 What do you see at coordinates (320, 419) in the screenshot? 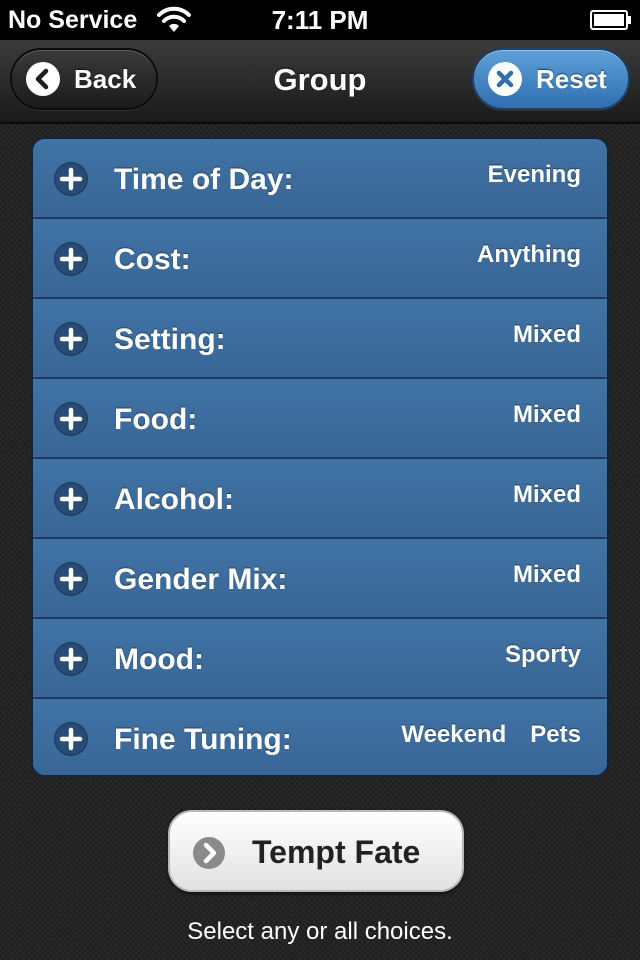
I see `option-row-food: Food: Mixed` at bounding box center [320, 419].